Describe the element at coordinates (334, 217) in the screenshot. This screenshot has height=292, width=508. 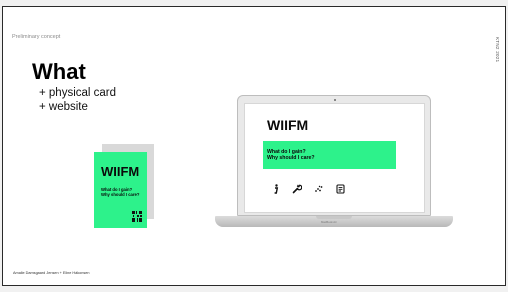
I see `laptop-notch` at that location.